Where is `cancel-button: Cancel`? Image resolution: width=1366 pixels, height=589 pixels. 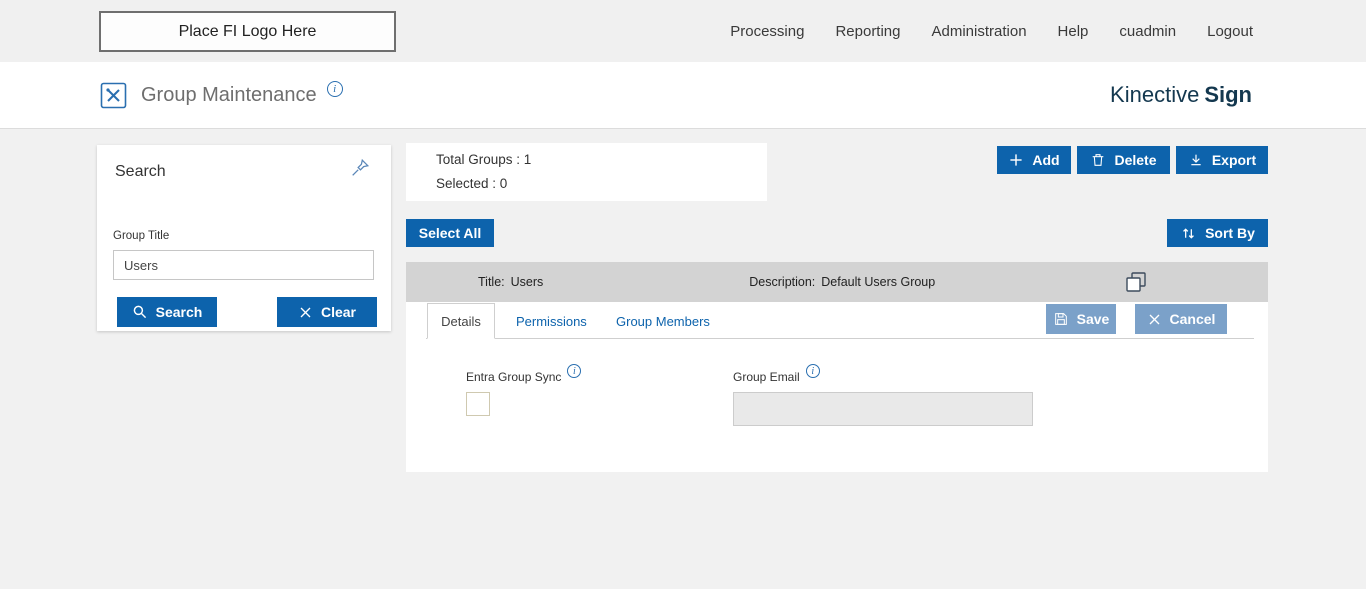
cancel-button: Cancel is located at coordinates (1181, 319).